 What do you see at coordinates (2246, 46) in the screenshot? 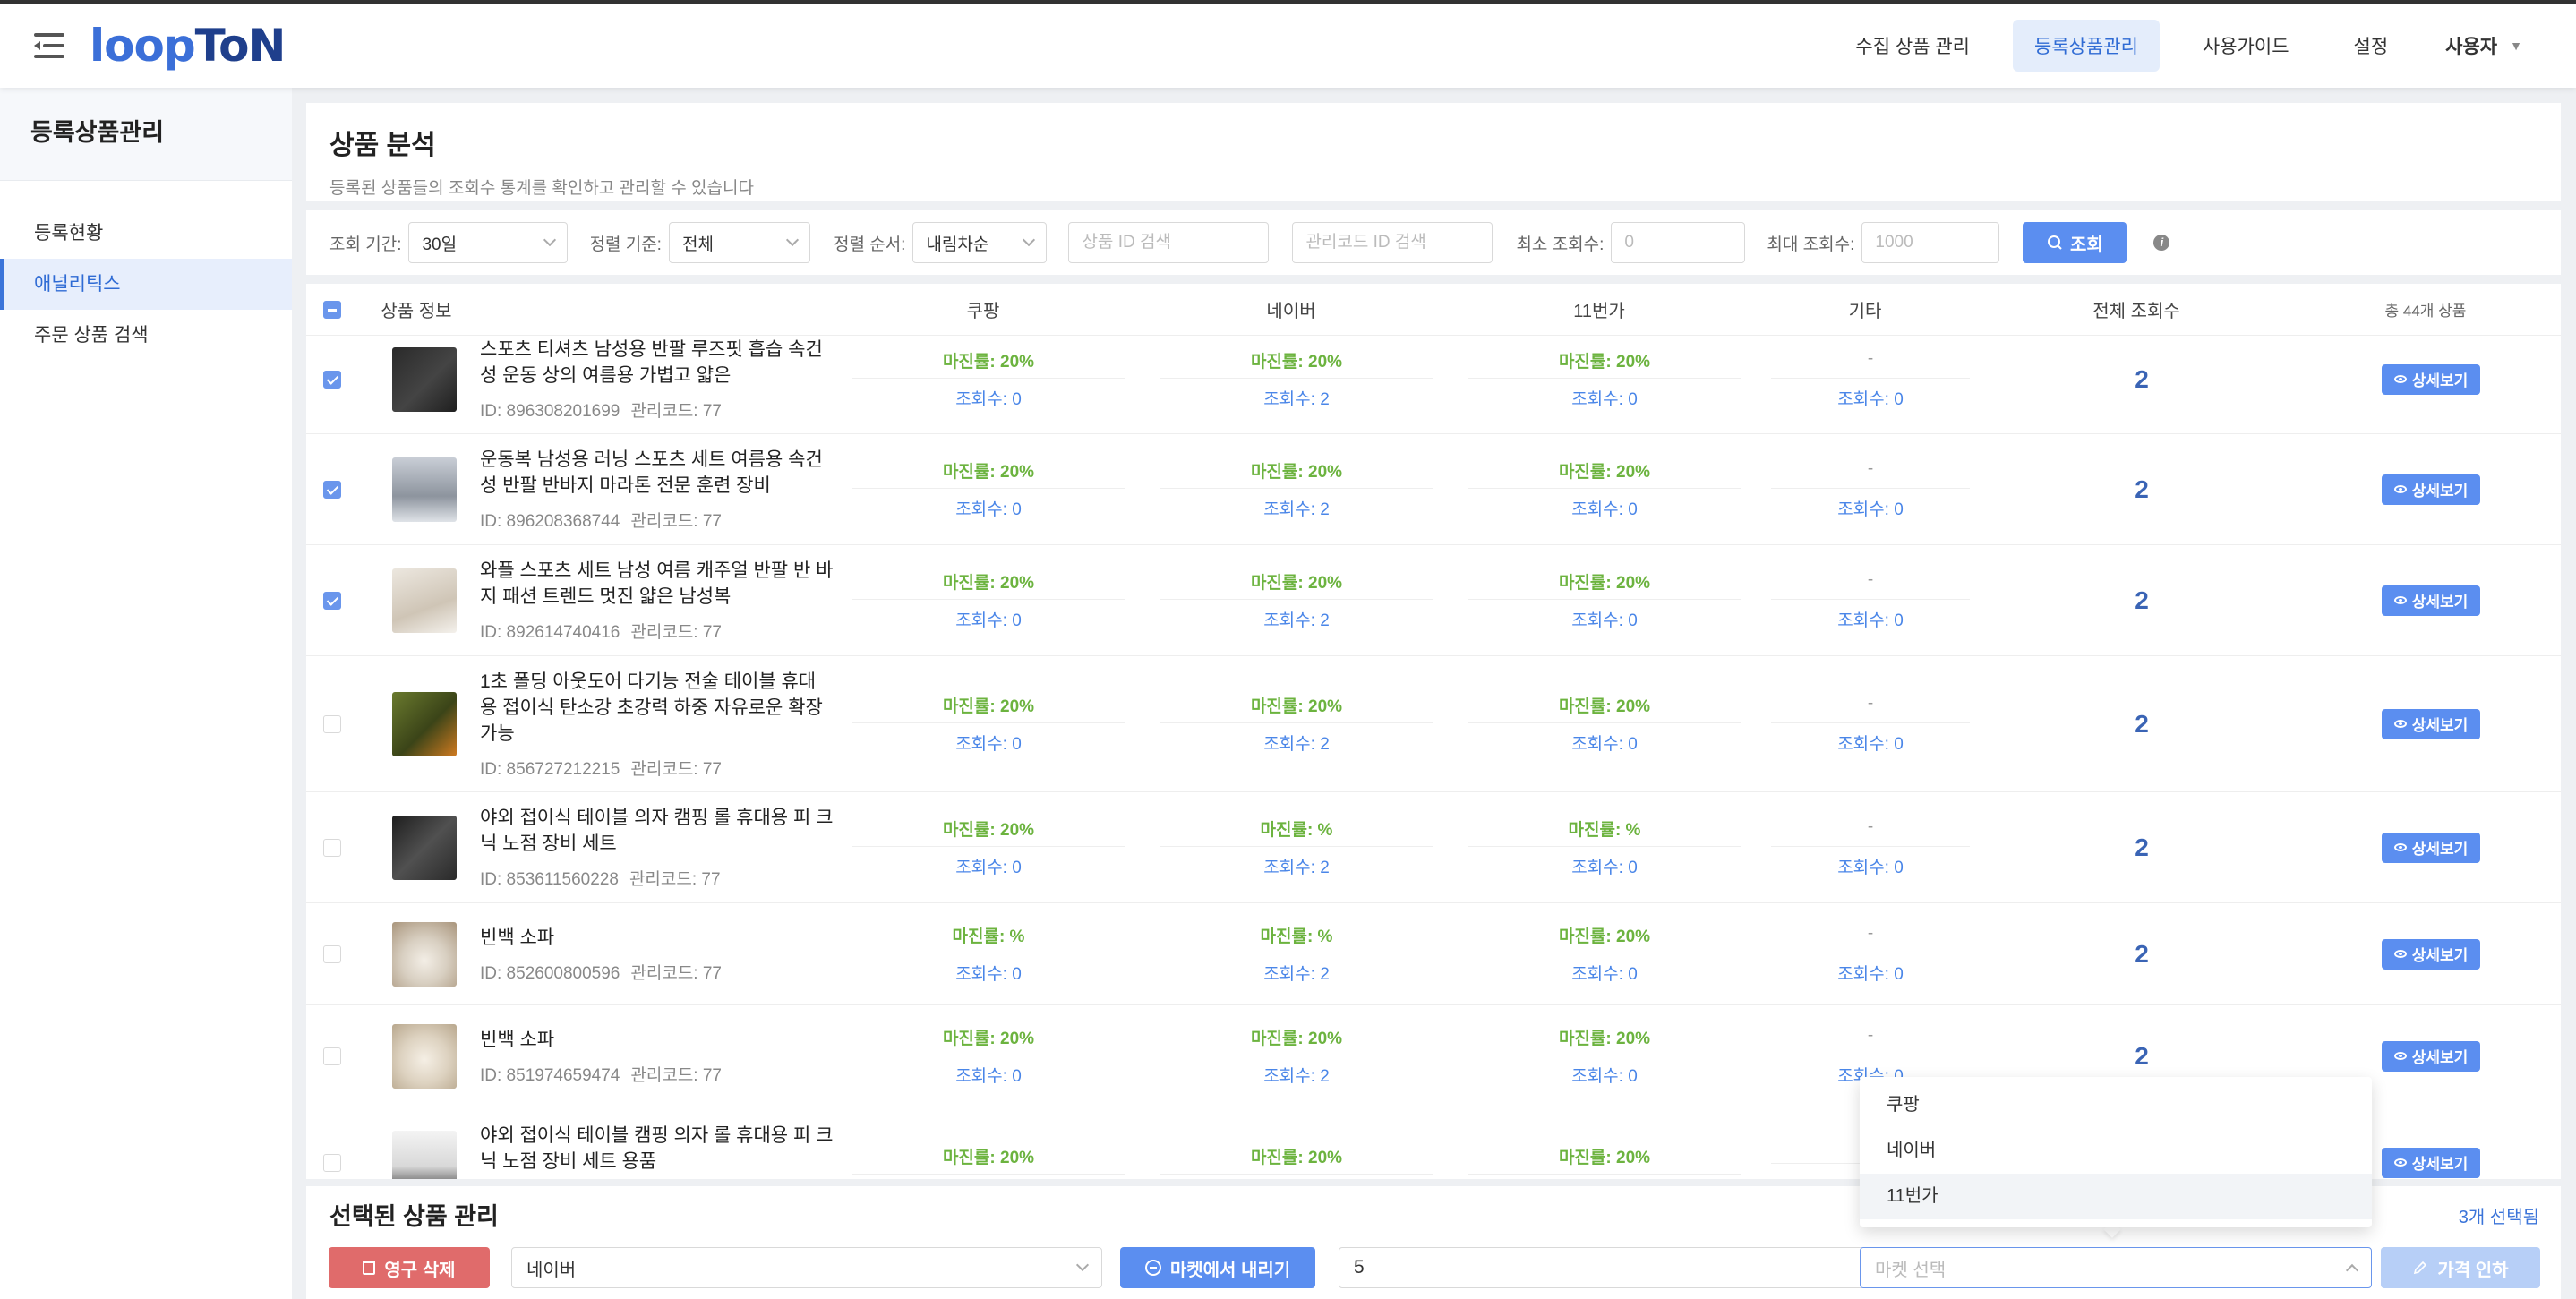
I see `nav-user-guide: 사용가이드` at bounding box center [2246, 46].